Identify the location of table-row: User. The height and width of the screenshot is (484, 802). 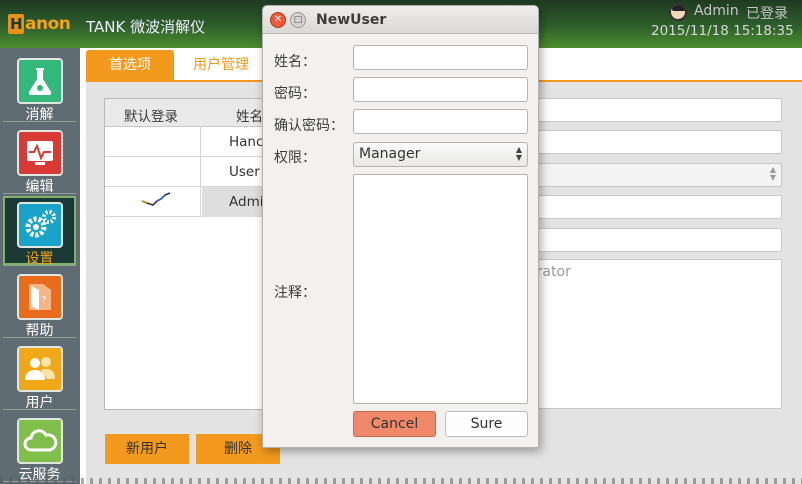
(185, 172).